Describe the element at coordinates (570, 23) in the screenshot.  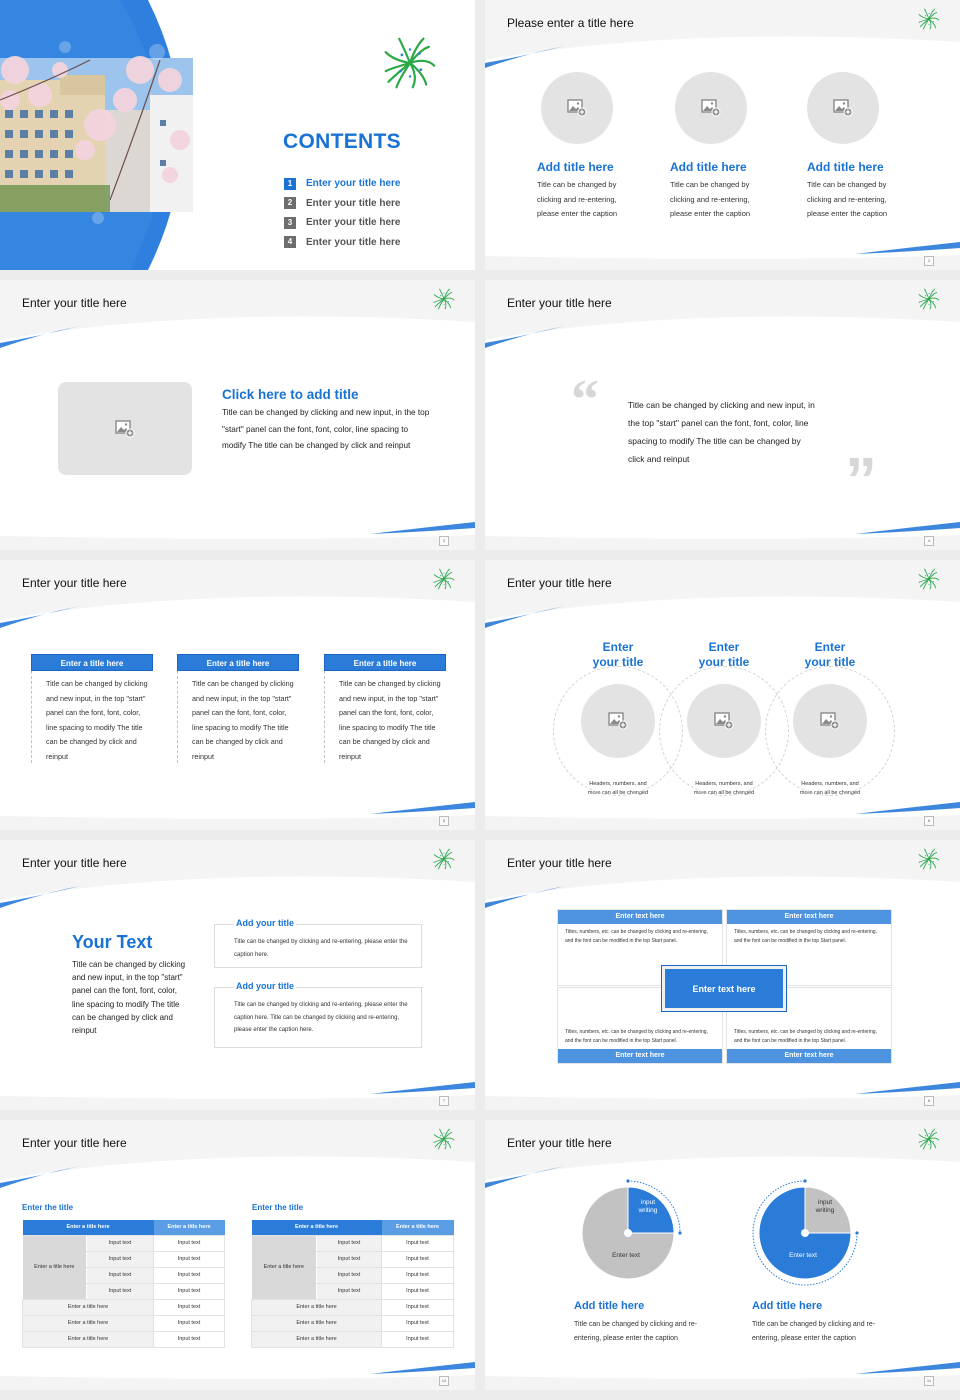
I see `slide-title: Please enter a title here` at that location.